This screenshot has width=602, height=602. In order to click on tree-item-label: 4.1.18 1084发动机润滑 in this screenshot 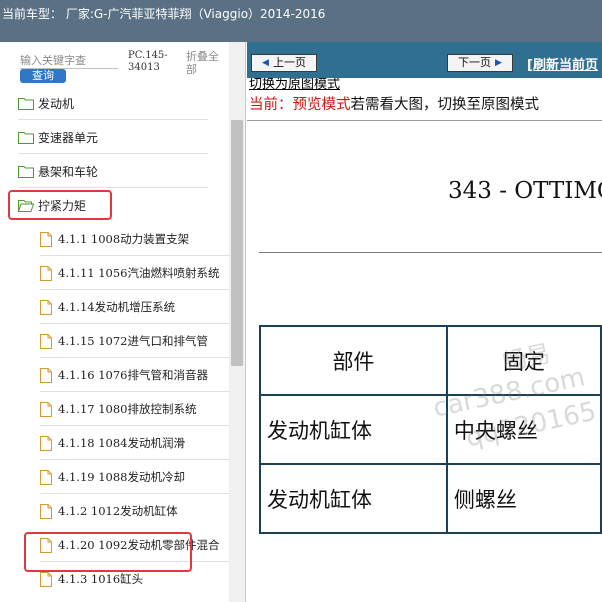, I will do `click(121, 443)`.